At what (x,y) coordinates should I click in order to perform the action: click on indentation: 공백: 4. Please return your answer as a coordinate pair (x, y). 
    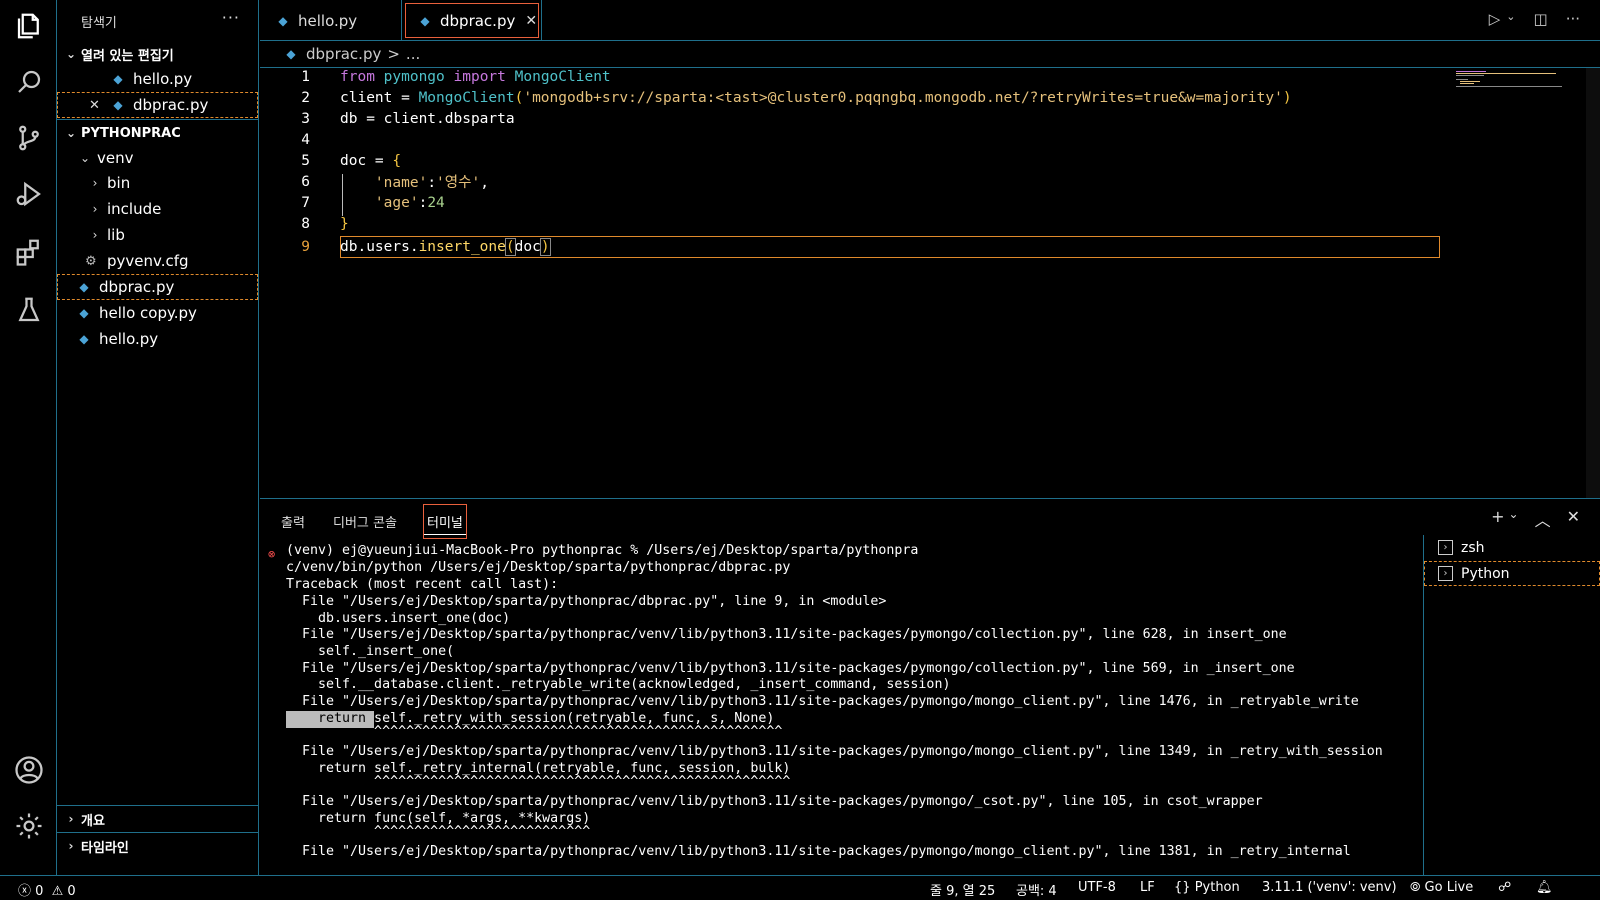
    Looking at the image, I should click on (1036, 889).